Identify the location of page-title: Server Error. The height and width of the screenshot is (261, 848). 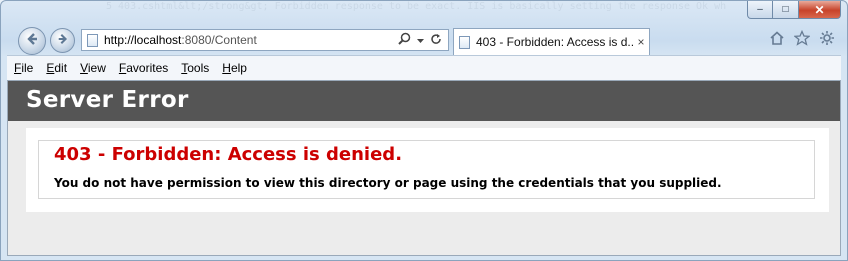
(107, 100).